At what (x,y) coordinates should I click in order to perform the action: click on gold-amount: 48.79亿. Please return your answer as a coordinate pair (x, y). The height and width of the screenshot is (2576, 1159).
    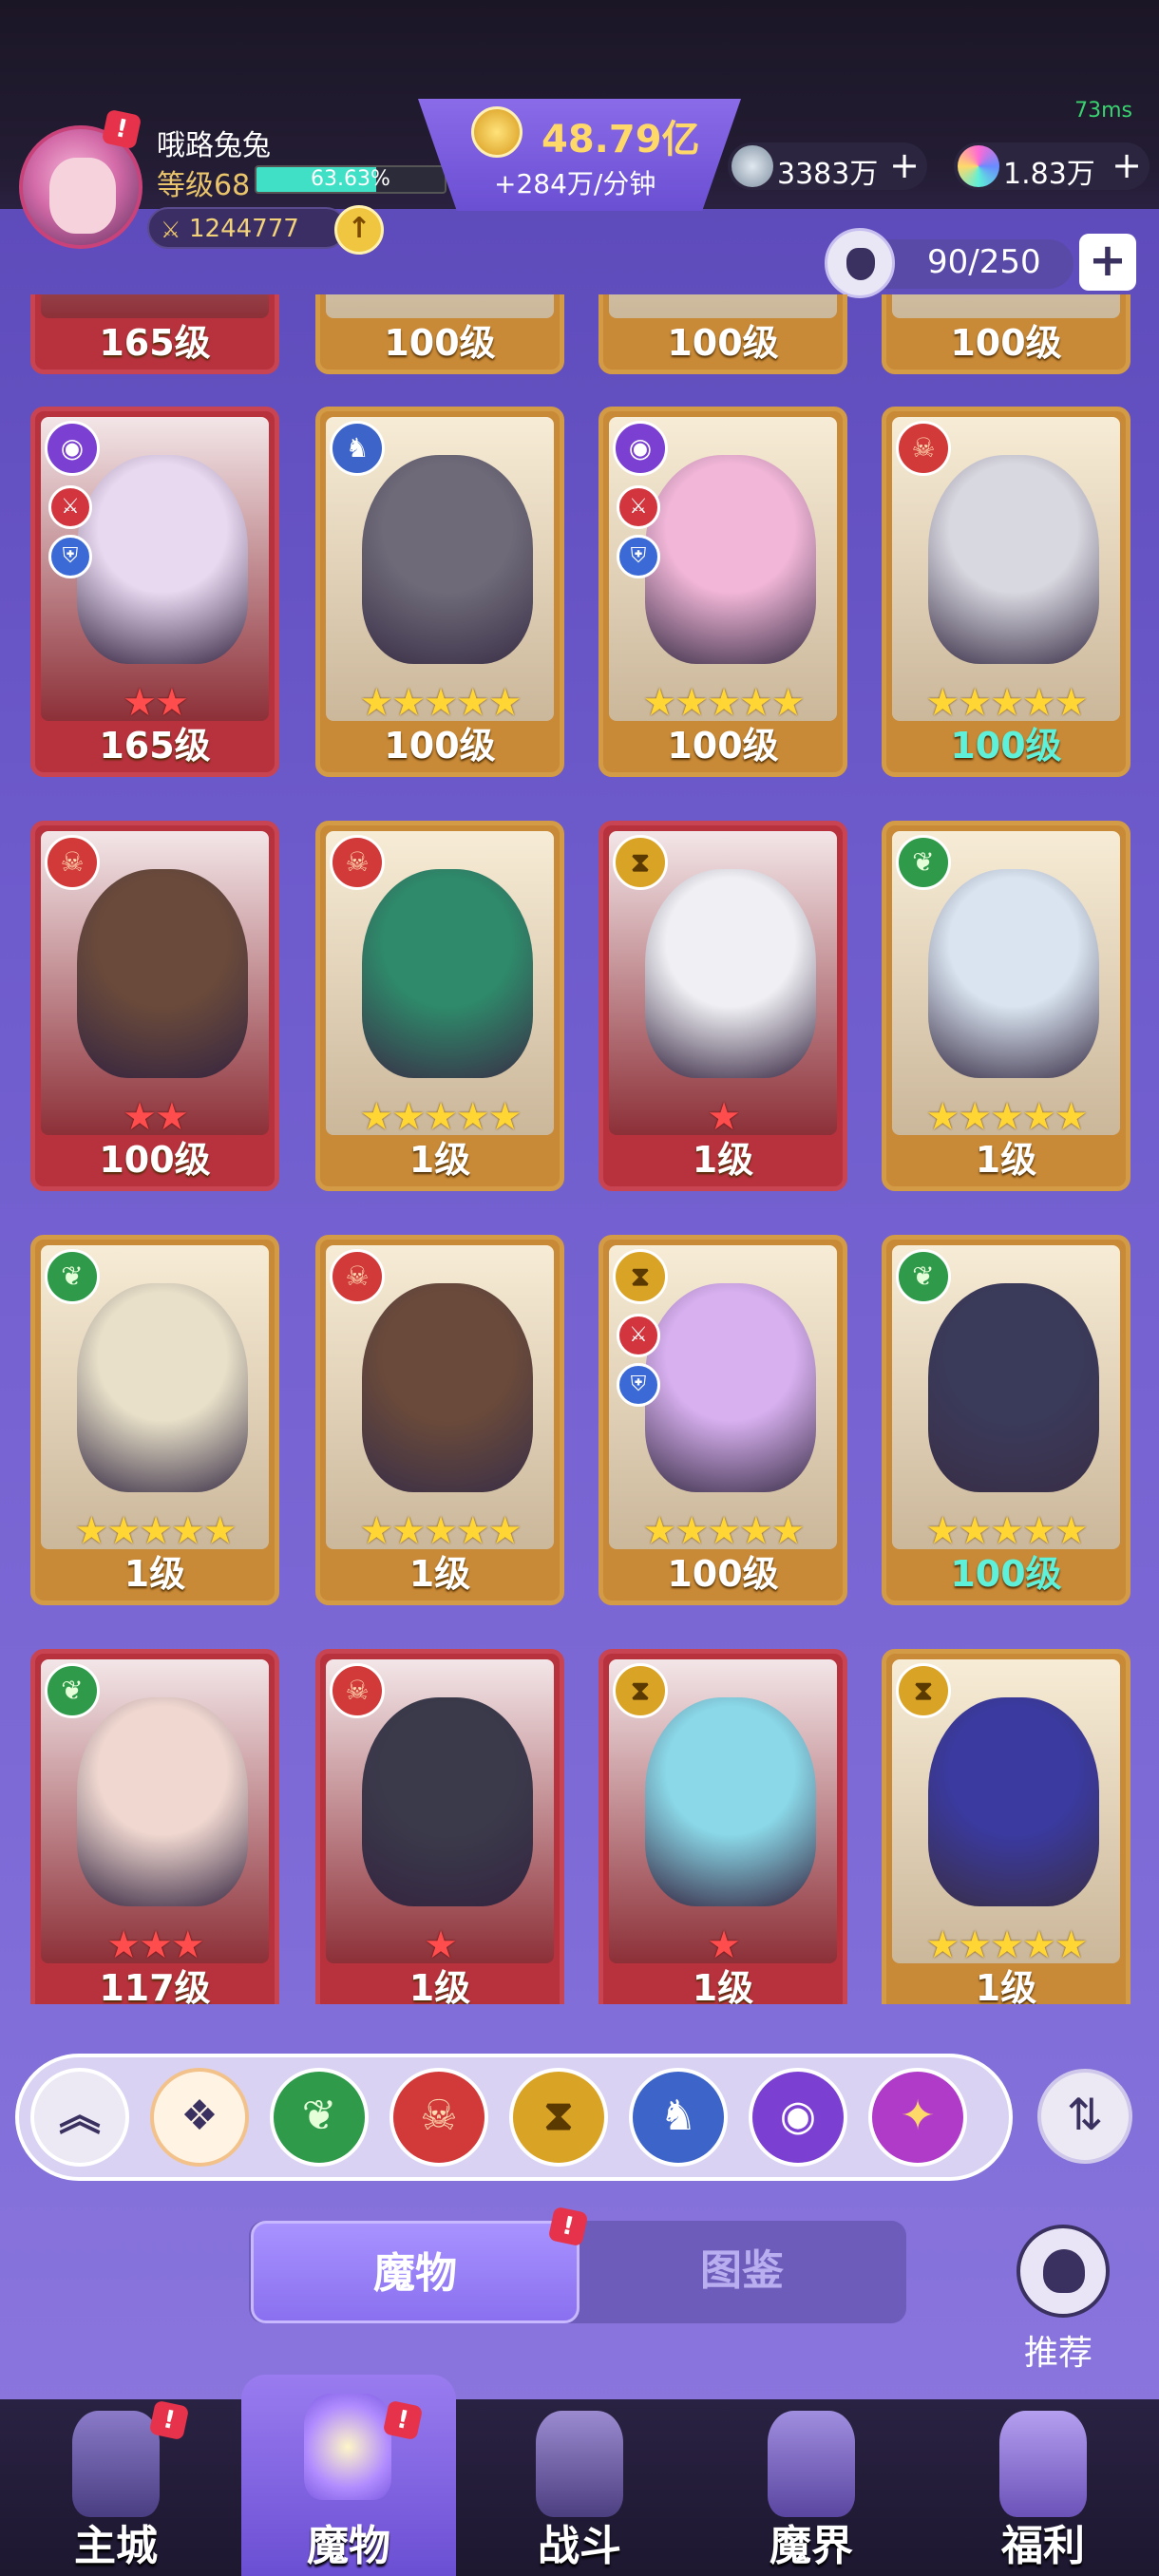
    Looking at the image, I should click on (621, 139).